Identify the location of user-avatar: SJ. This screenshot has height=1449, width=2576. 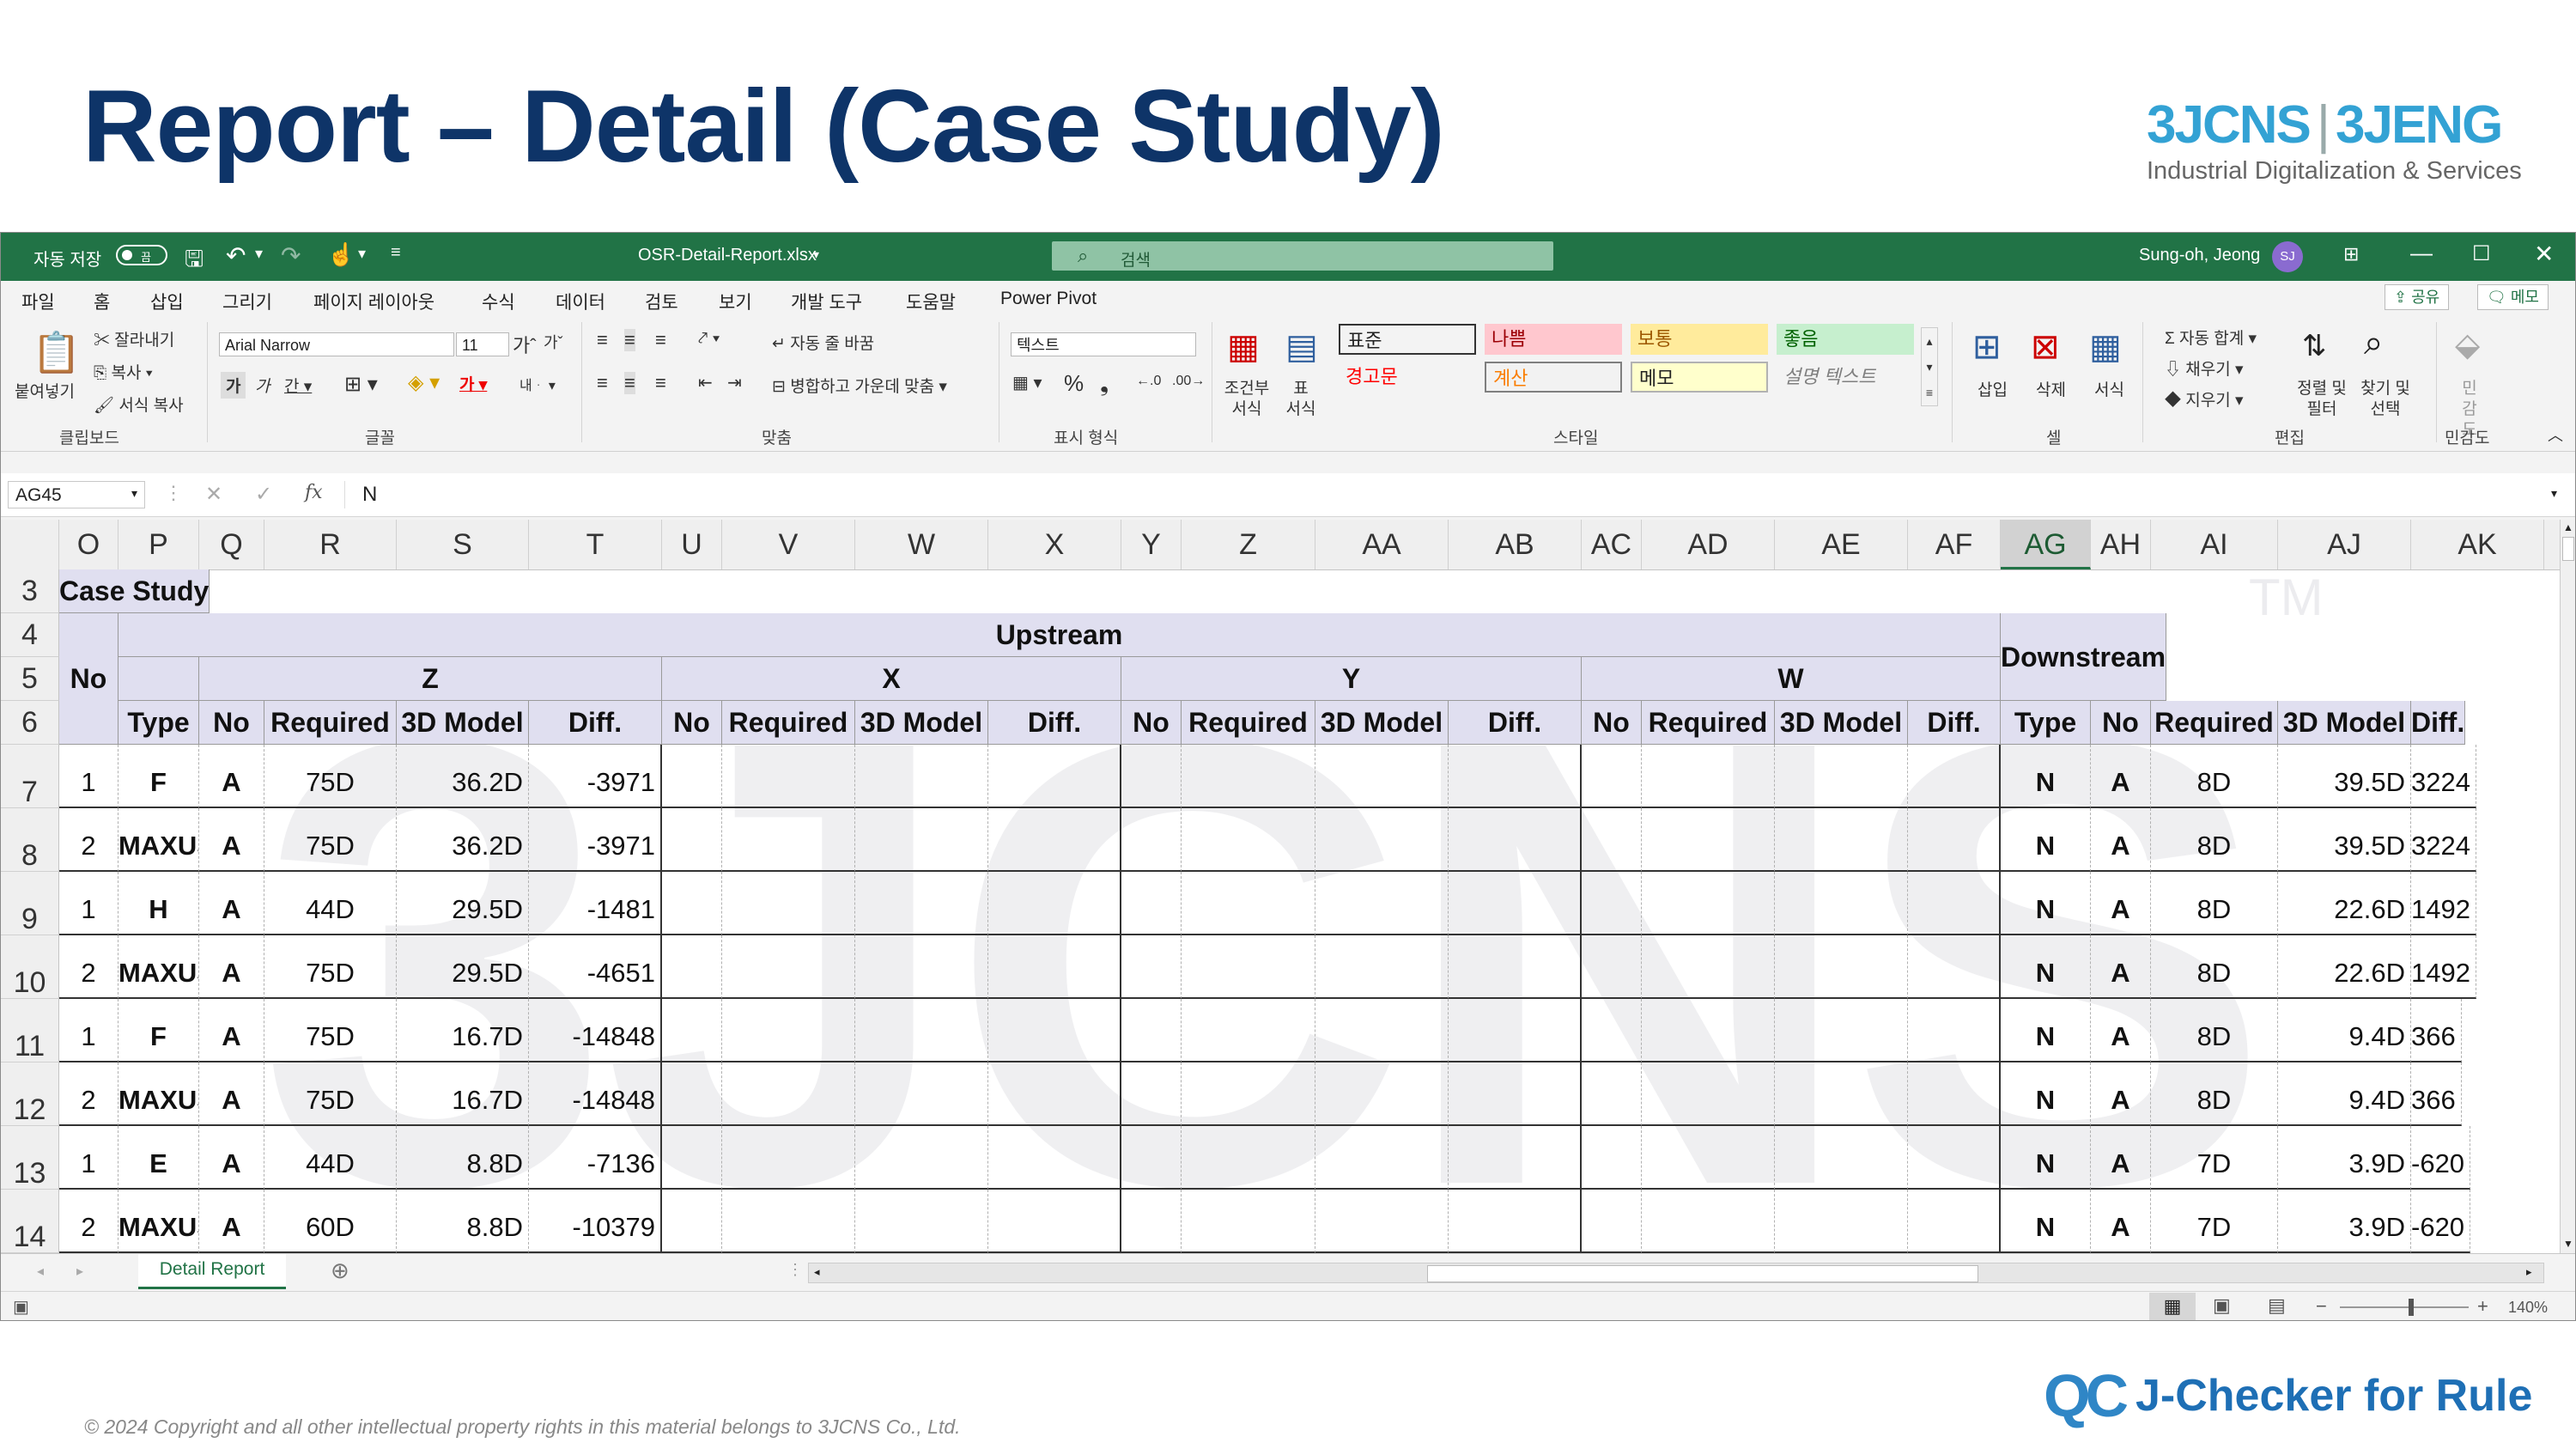
(2287, 256).